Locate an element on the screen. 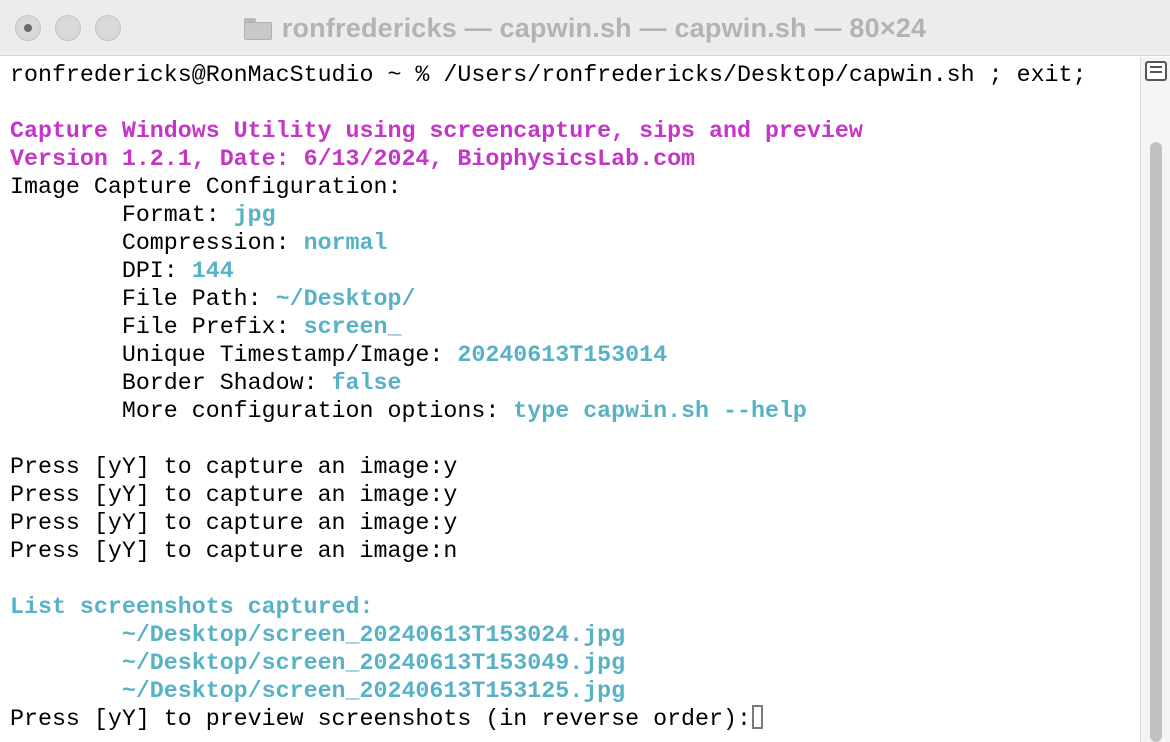 The height and width of the screenshot is (742, 1170). config-value: jpg is located at coordinates (254, 215).